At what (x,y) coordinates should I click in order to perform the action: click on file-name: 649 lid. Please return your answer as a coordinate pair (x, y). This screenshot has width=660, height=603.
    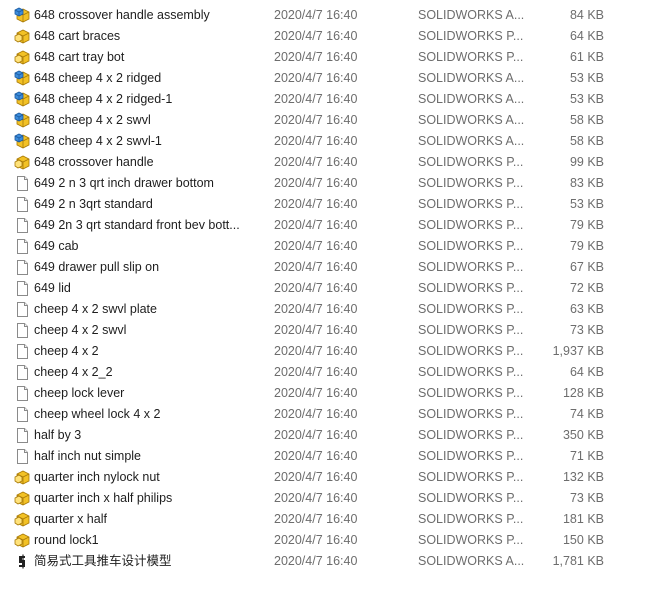
    Looking at the image, I should click on (52, 288).